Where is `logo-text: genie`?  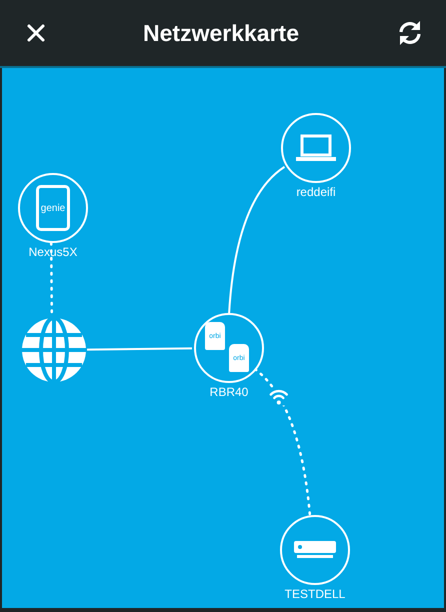
logo-text: genie is located at coordinates (53, 208).